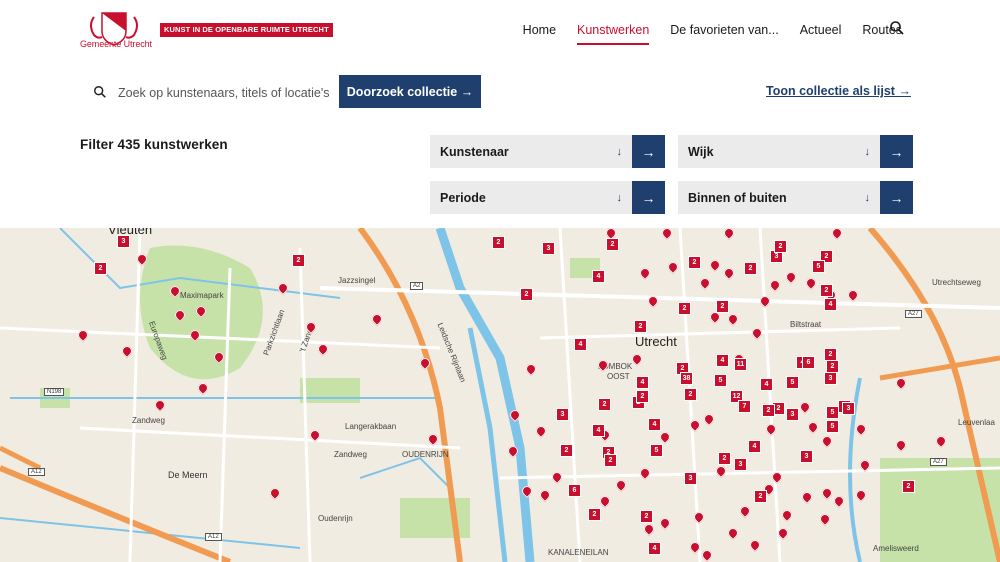 The image size is (1000, 562). What do you see at coordinates (740, 364) in the screenshot?
I see `map-cluster-marker: 11` at bounding box center [740, 364].